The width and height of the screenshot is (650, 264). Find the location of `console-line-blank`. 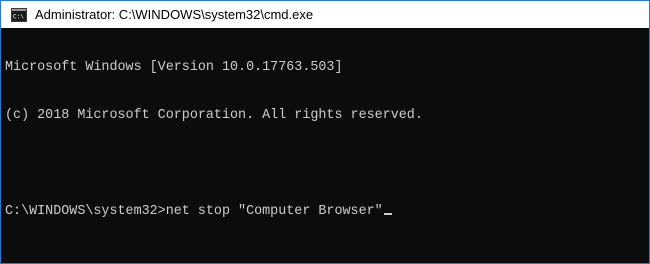

console-line-blank is located at coordinates (325, 164).